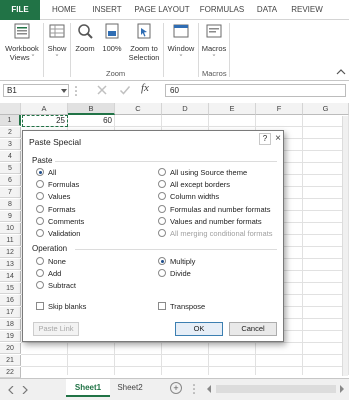 Image resolution: width=349 pixels, height=400 pixels. What do you see at coordinates (194, 185) in the screenshot?
I see `paste-radio-all-except-borders: All except borders` at bounding box center [194, 185].